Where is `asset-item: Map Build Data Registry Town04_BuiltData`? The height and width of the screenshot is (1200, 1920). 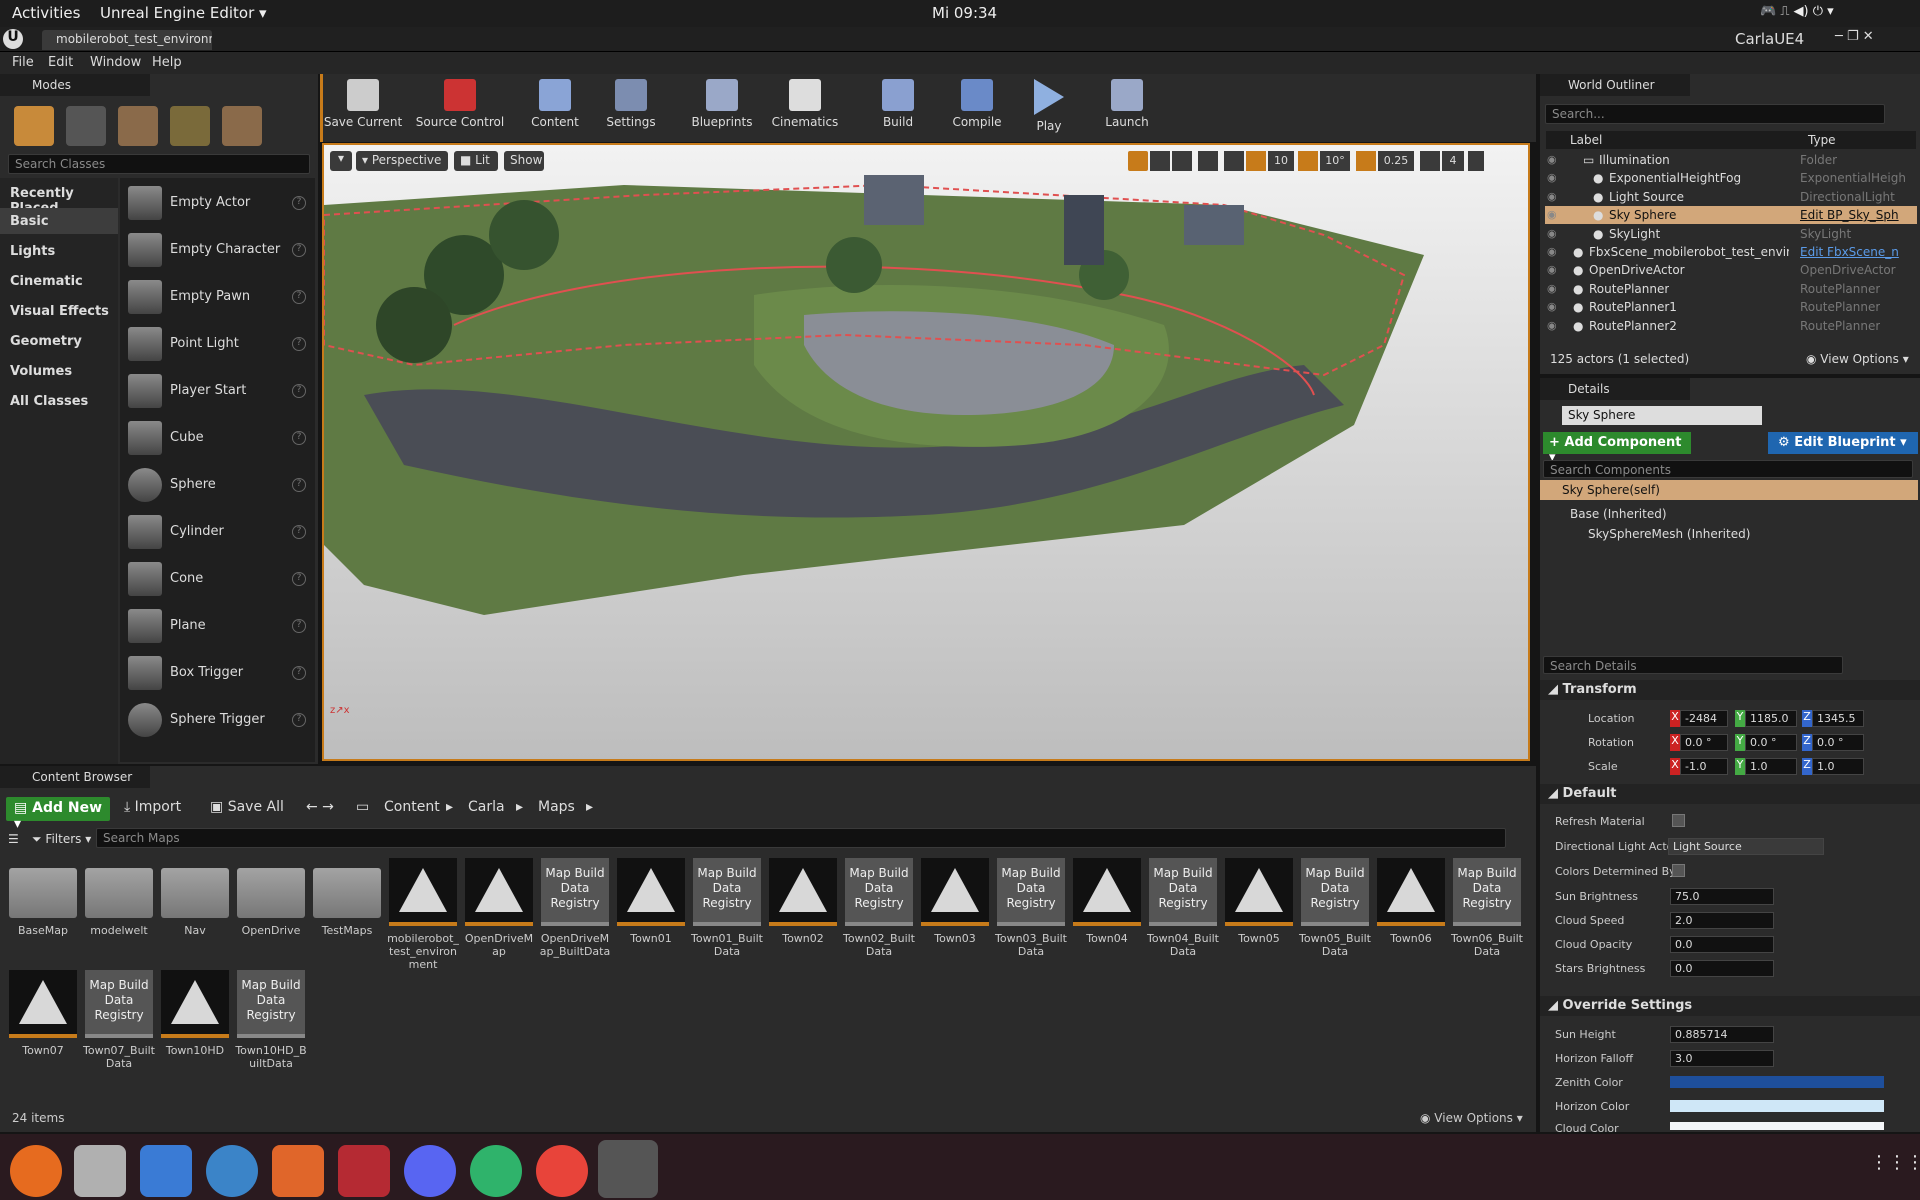 asset-item: Map Build Data Registry Town04_BuiltData is located at coordinates (1183, 908).